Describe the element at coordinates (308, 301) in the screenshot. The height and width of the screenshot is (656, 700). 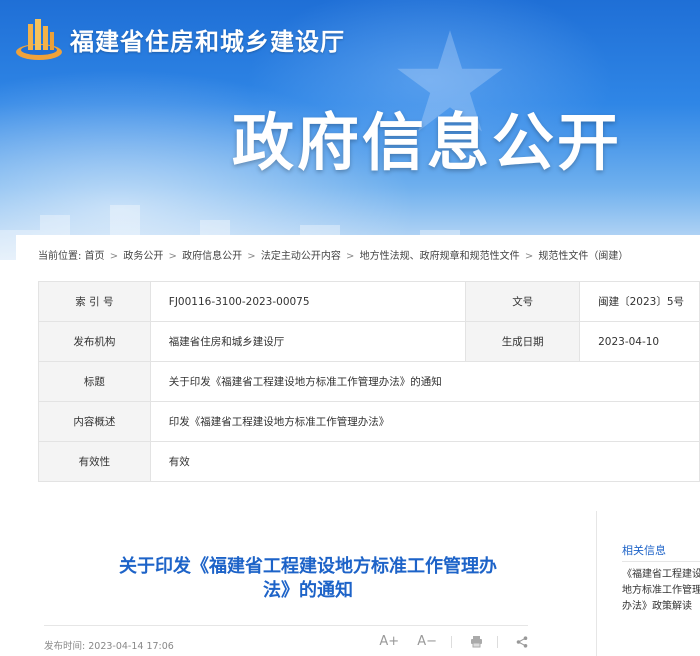
I see `index-value: FJ00116-3100-2023-00075` at that location.